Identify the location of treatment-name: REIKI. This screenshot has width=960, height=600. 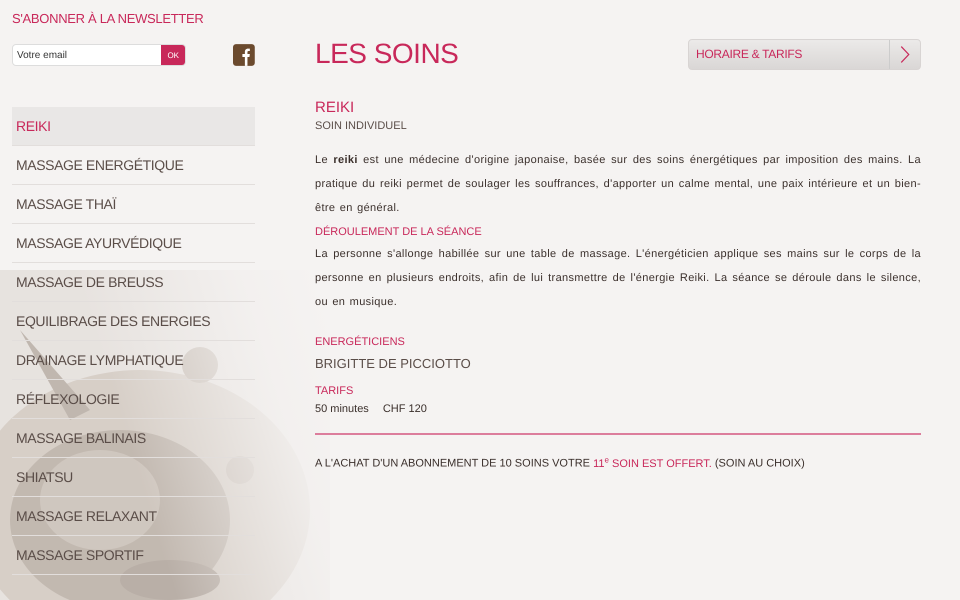
(335, 107).